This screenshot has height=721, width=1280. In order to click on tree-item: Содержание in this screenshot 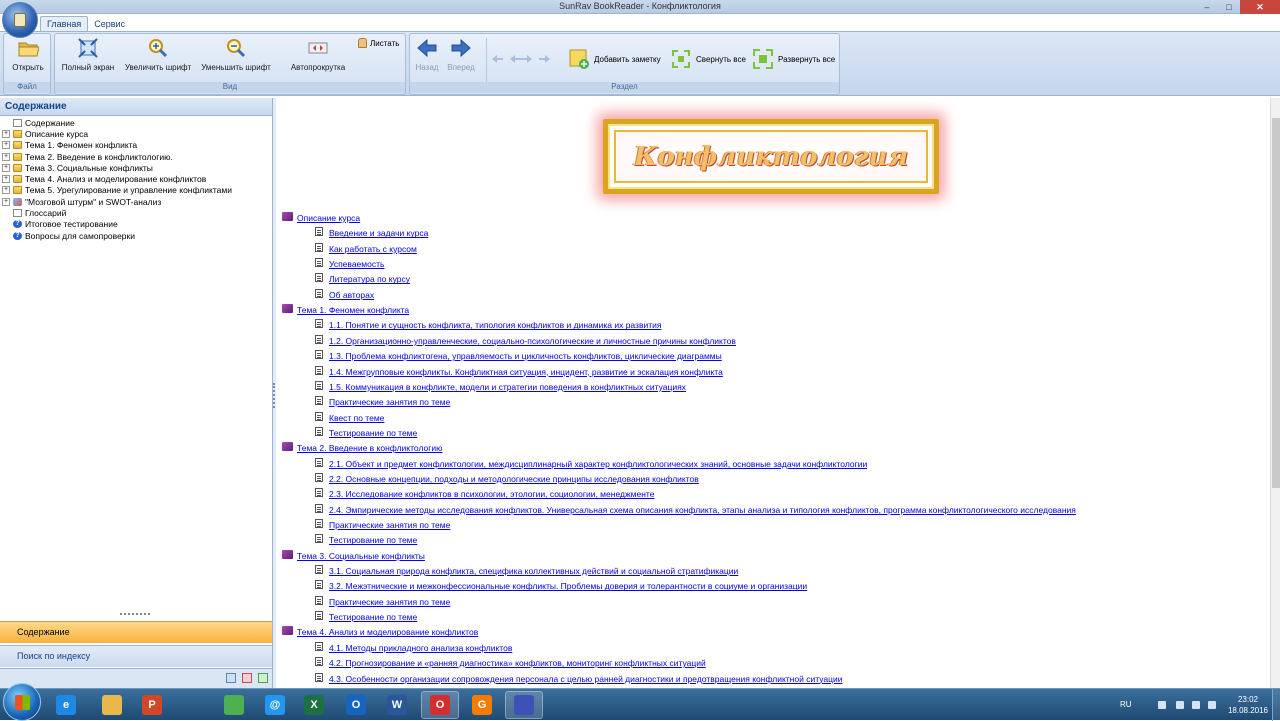, I will do `click(137, 122)`.